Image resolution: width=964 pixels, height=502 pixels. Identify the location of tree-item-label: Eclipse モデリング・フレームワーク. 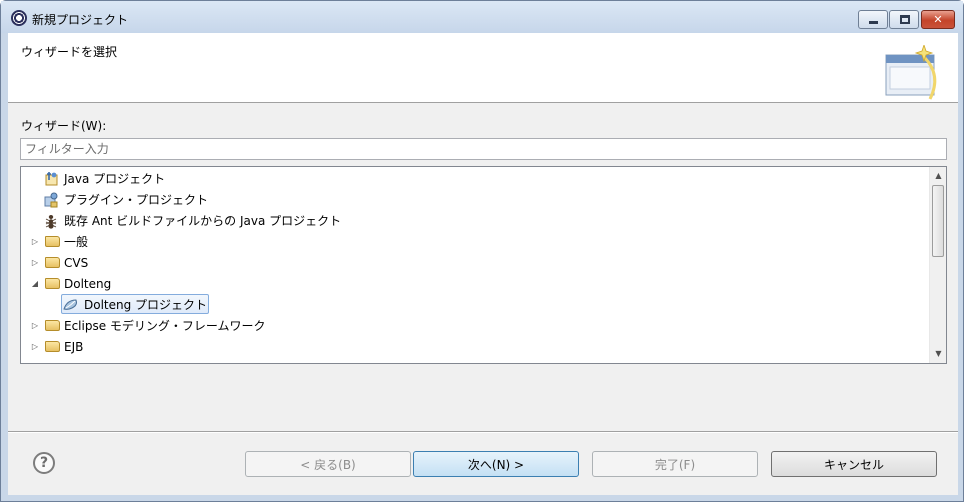
(165, 326).